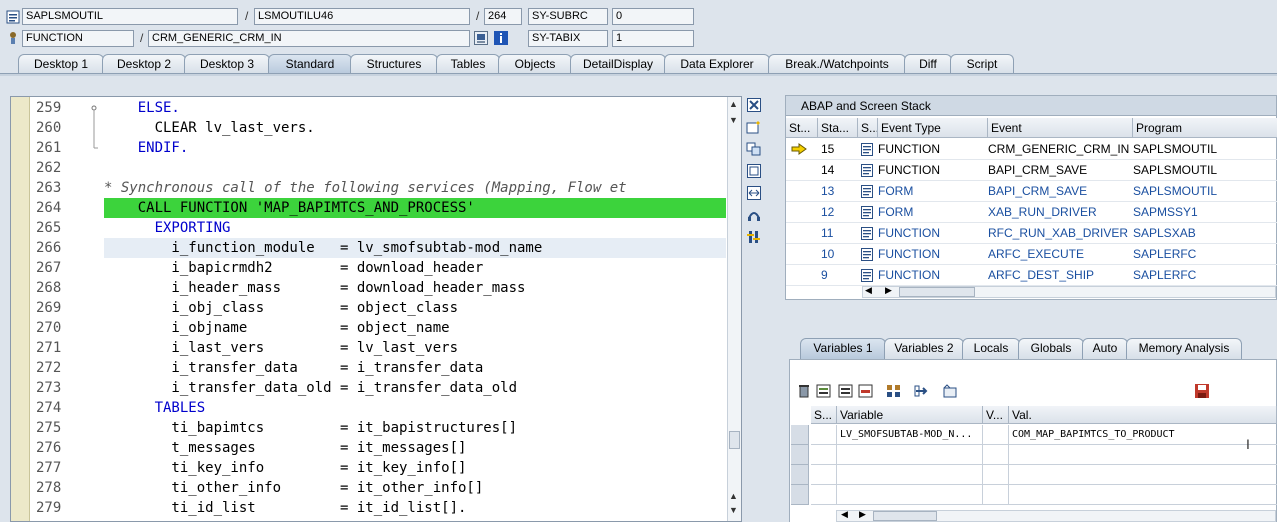 The width and height of the screenshot is (1277, 522). I want to click on stack-row: 11 FUNCTION RFC_RUN_XAB_DRIVER SAPLSXAB, so click(1031, 233).